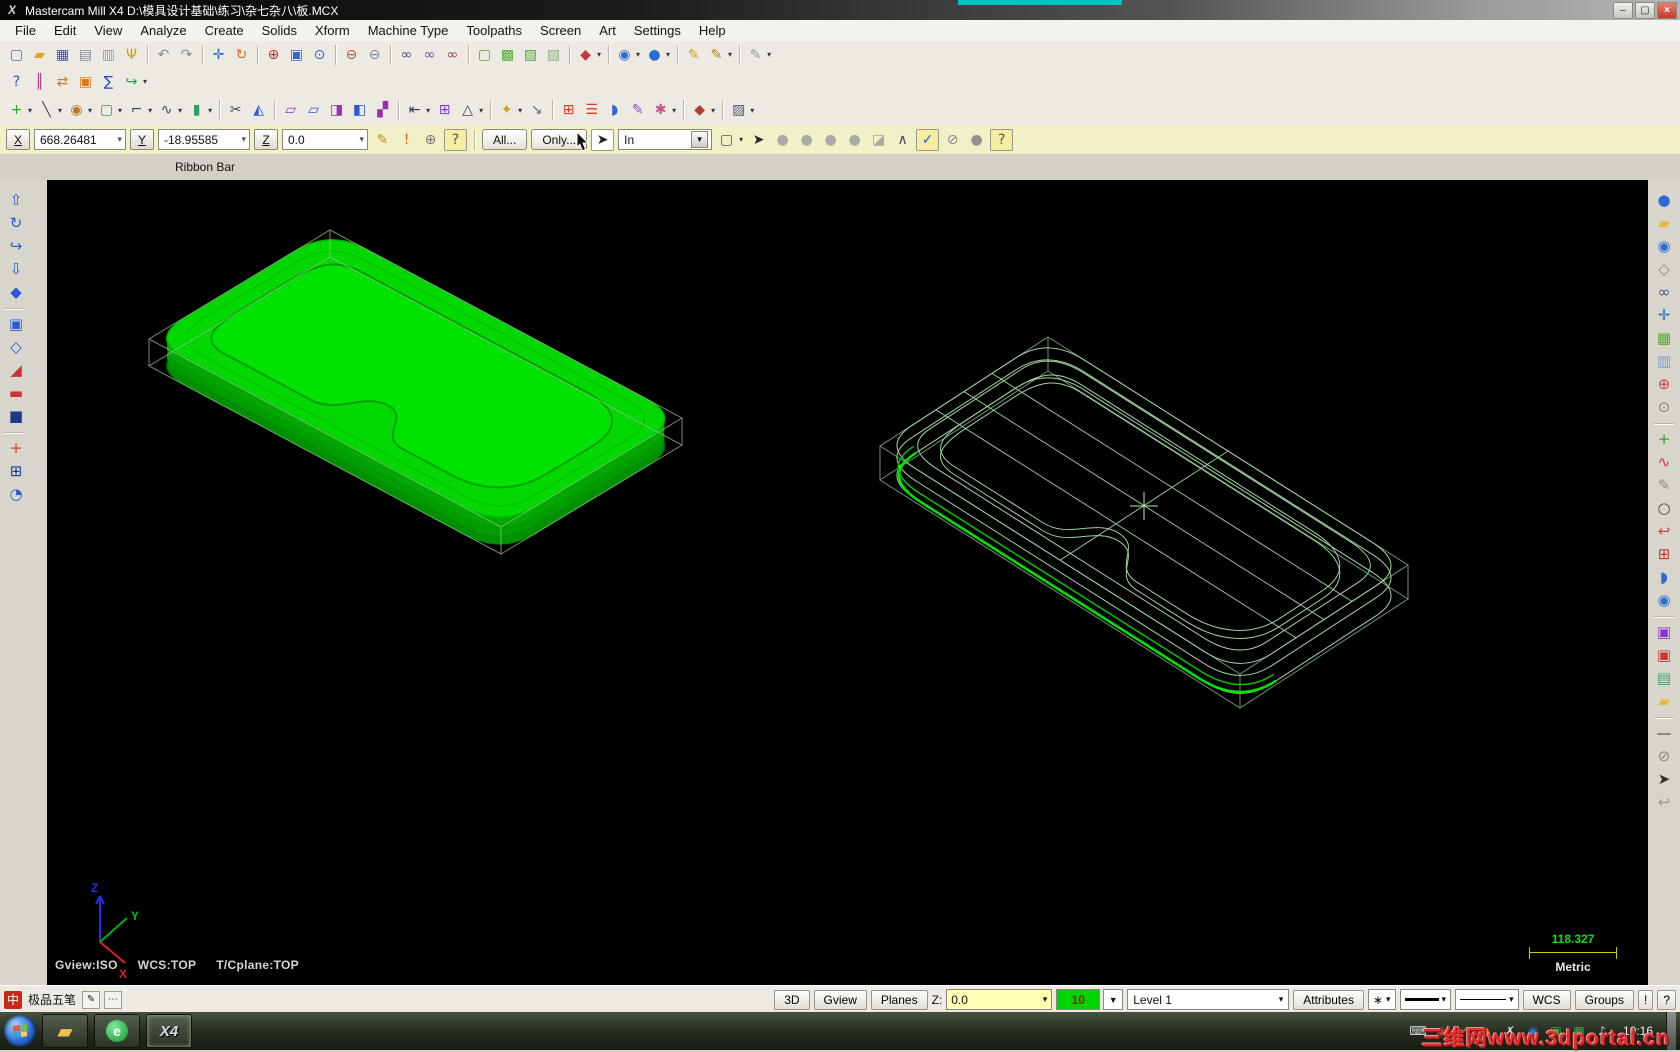 The width and height of the screenshot is (1680, 1052). Describe the element at coordinates (624, 55) in the screenshot. I see `gview-select-icon: ◉` at that location.